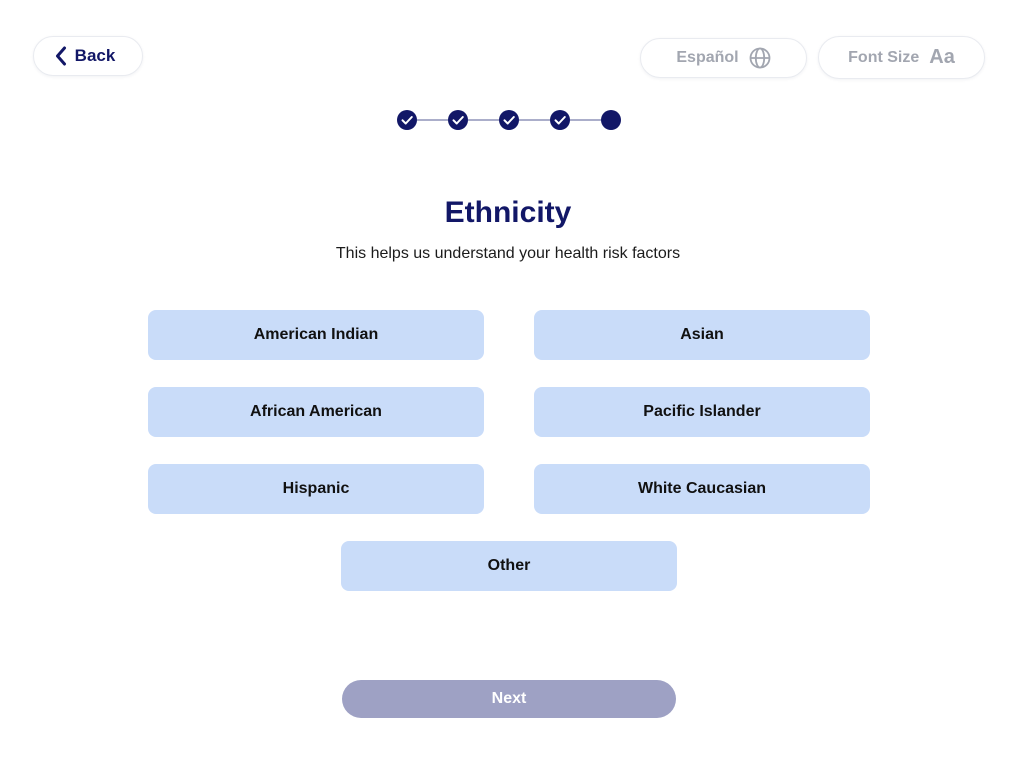  I want to click on option-label: American Indian, so click(316, 334).